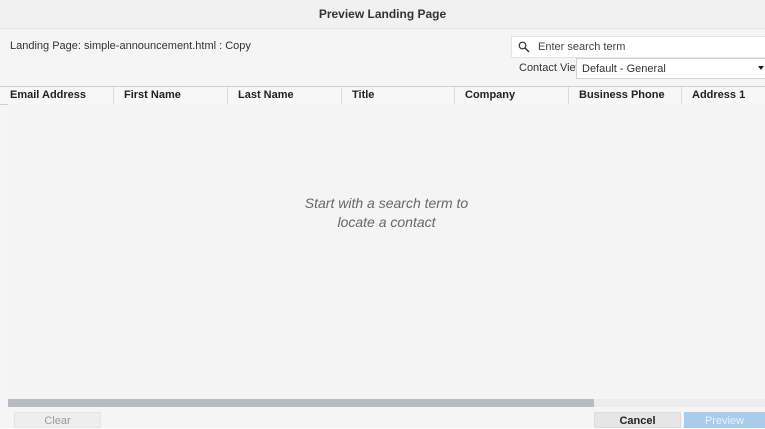 The width and height of the screenshot is (765, 429). I want to click on preview-button: Preview, so click(724, 420).